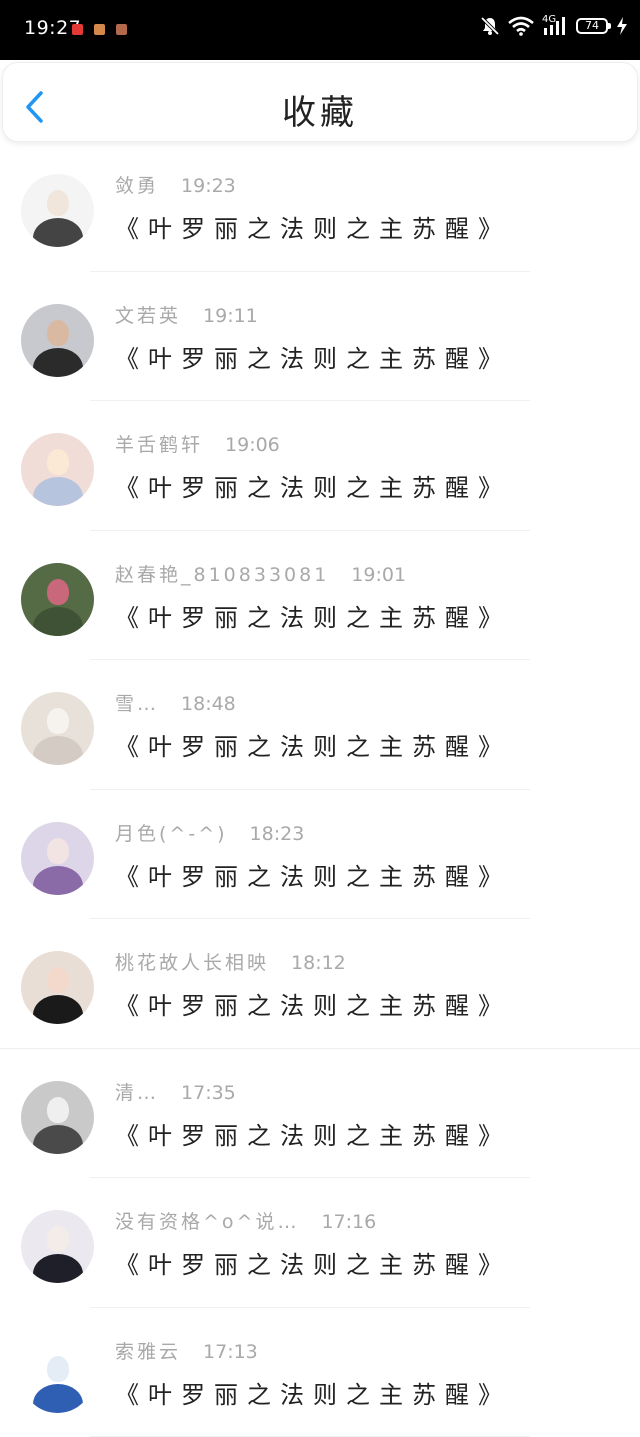 The width and height of the screenshot is (640, 1437). I want to click on timestamp: 18:12, so click(318, 963).